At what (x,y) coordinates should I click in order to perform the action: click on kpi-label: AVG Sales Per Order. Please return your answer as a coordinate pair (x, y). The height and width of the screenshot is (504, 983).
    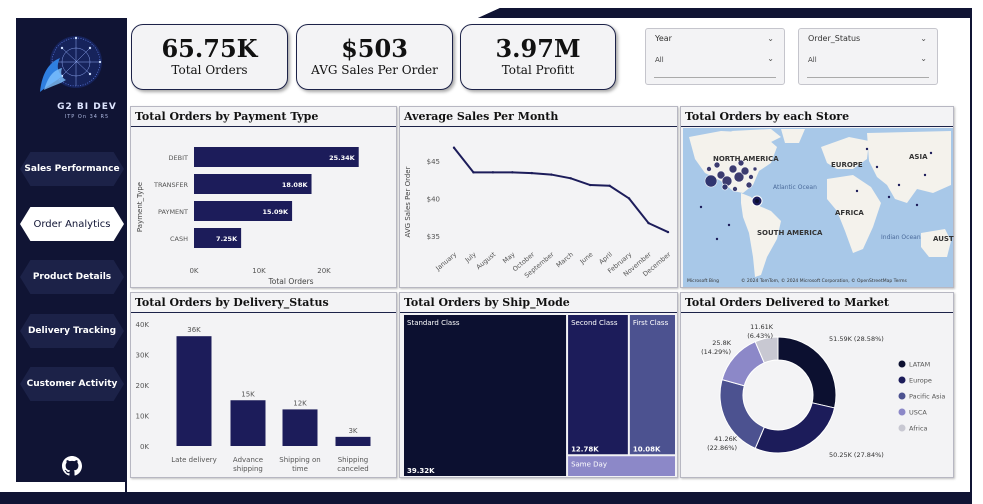
    Looking at the image, I should click on (374, 70).